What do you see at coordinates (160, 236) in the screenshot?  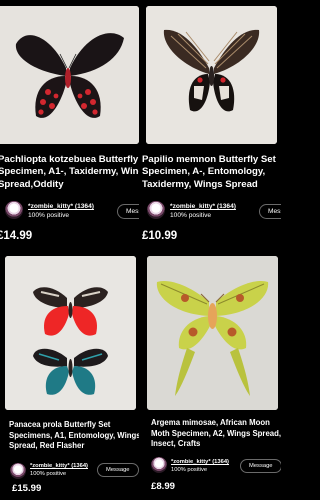 I see `listing-price: £10.99` at bounding box center [160, 236].